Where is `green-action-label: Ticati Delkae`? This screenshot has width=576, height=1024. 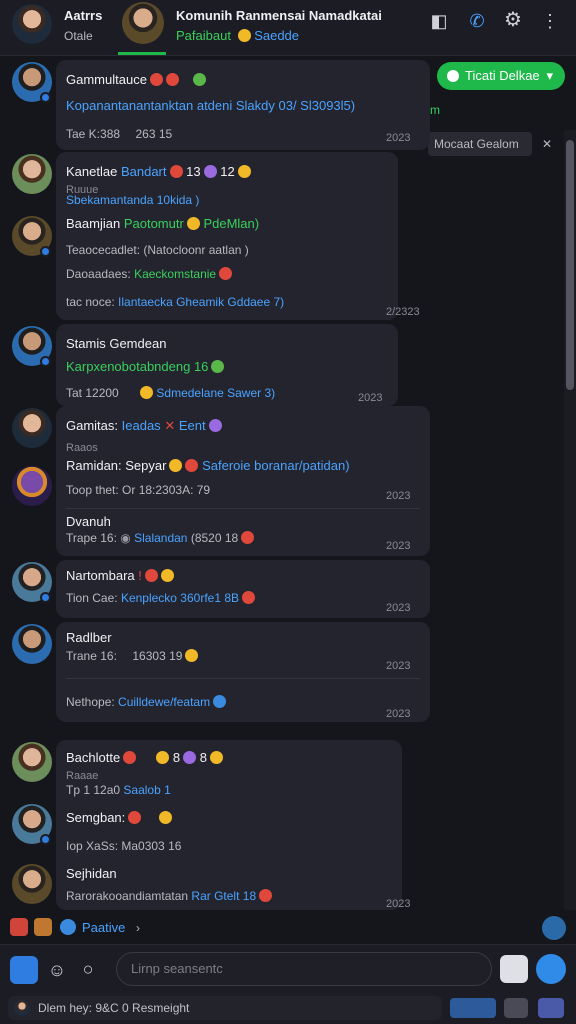 green-action-label: Ticati Delkae is located at coordinates (502, 75).